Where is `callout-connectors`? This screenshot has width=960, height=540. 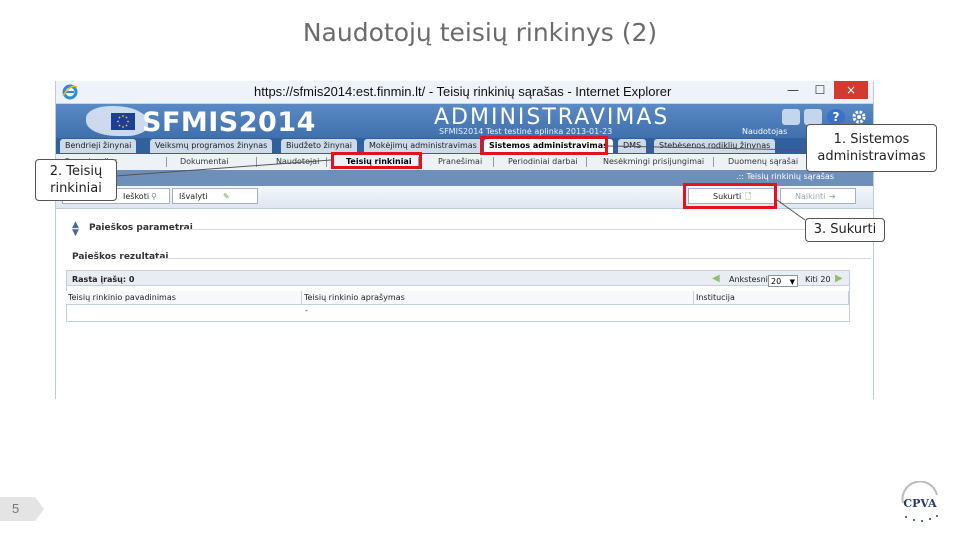
callout-connectors is located at coordinates (462, 183).